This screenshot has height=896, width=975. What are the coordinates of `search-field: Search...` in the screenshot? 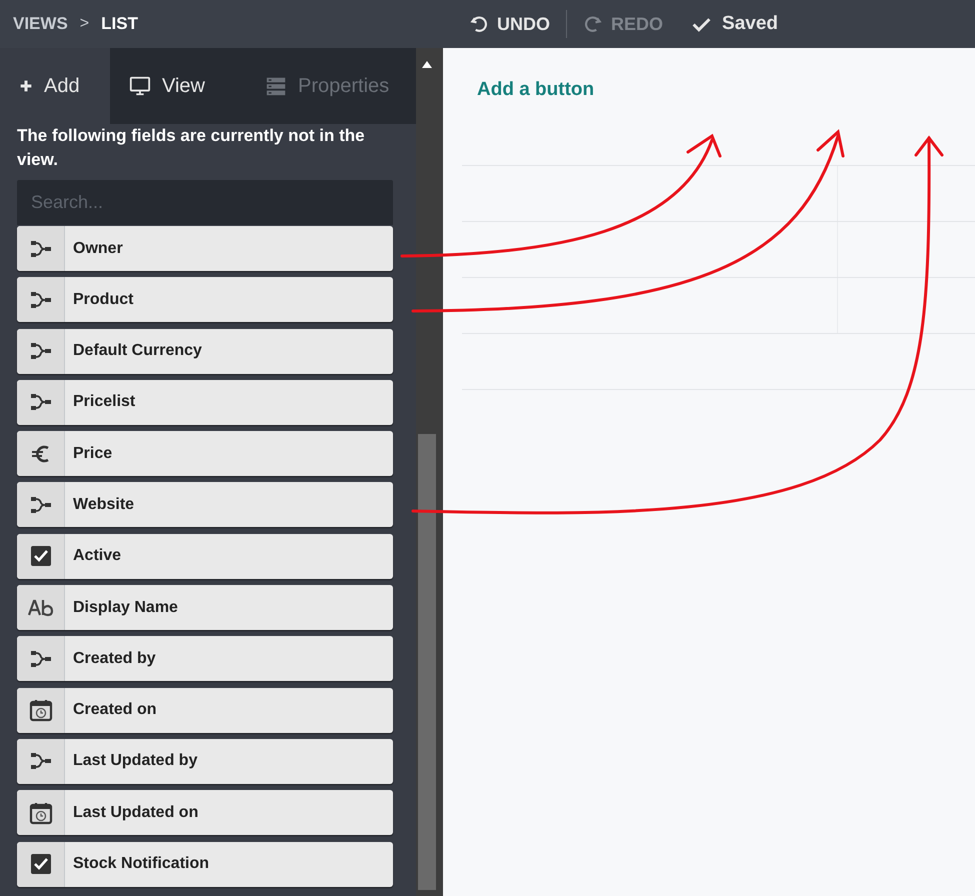 It's located at (205, 202).